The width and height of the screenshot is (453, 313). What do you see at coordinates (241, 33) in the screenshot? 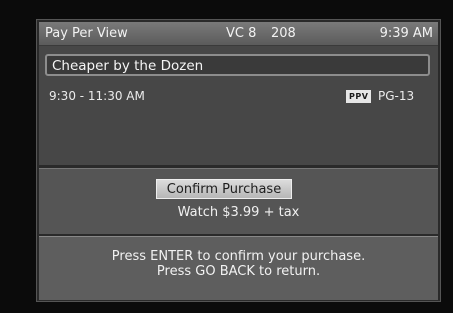
I see `channel-name: VC 8` at bounding box center [241, 33].